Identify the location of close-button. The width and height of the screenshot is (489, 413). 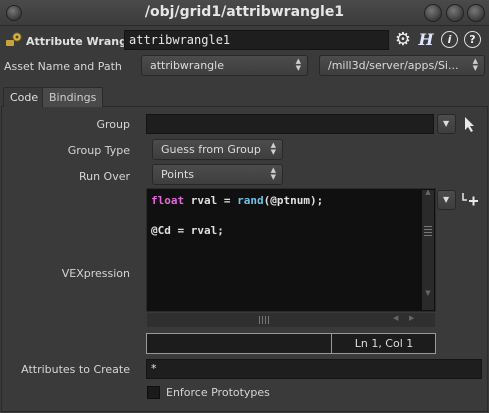
(476, 13).